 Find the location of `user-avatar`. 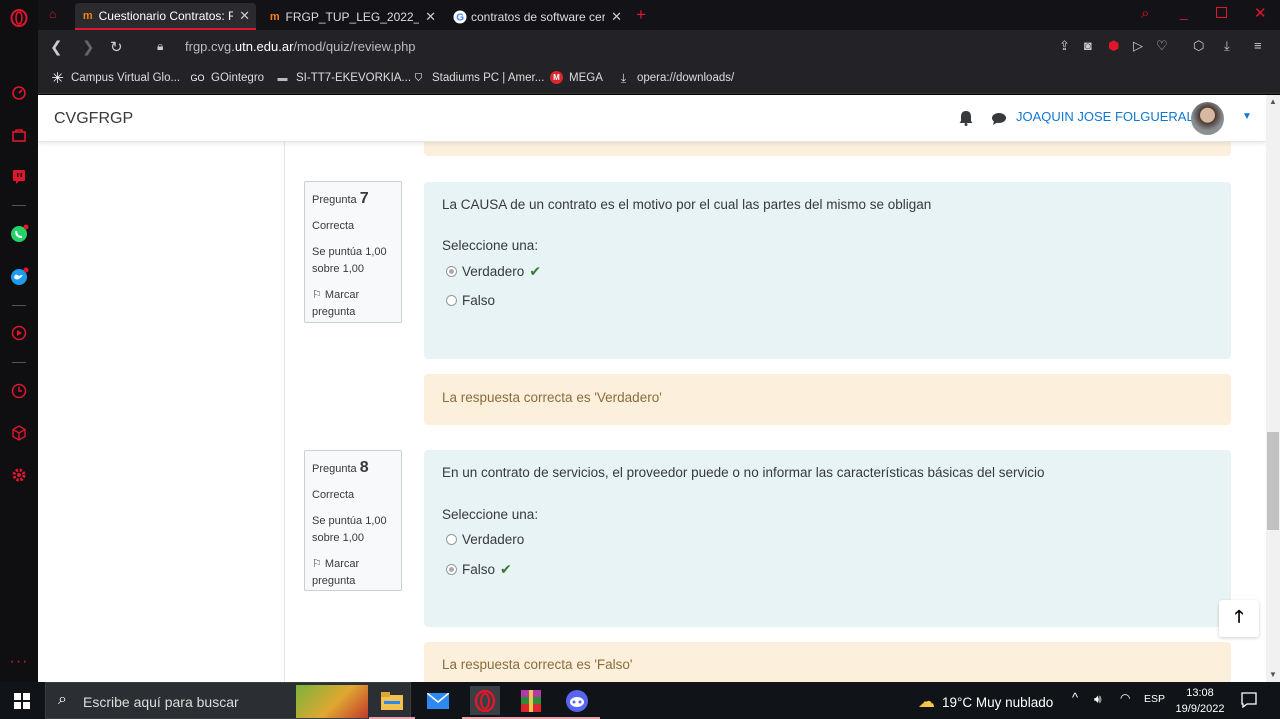

user-avatar is located at coordinates (1207, 118).